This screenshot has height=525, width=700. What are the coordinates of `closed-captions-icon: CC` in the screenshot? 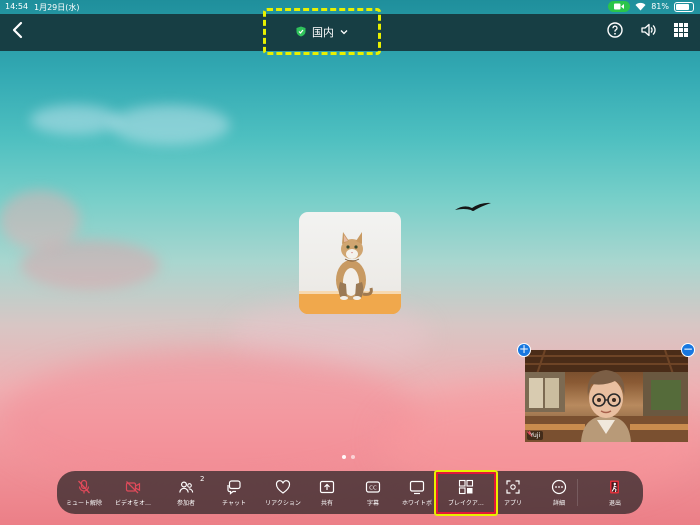 It's located at (373, 486).